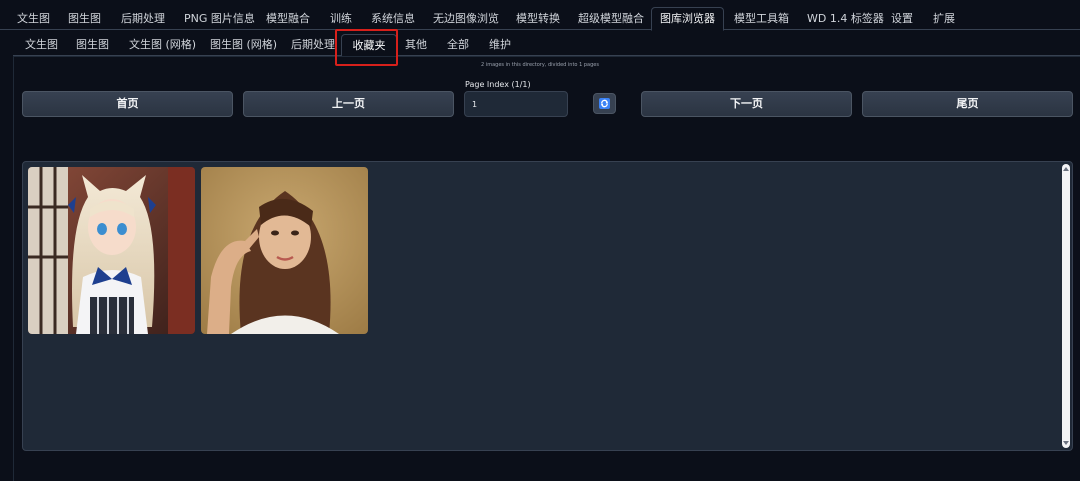 This screenshot has width=1080, height=481. I want to click on page-index-label: Page Index (1/1), so click(498, 84).